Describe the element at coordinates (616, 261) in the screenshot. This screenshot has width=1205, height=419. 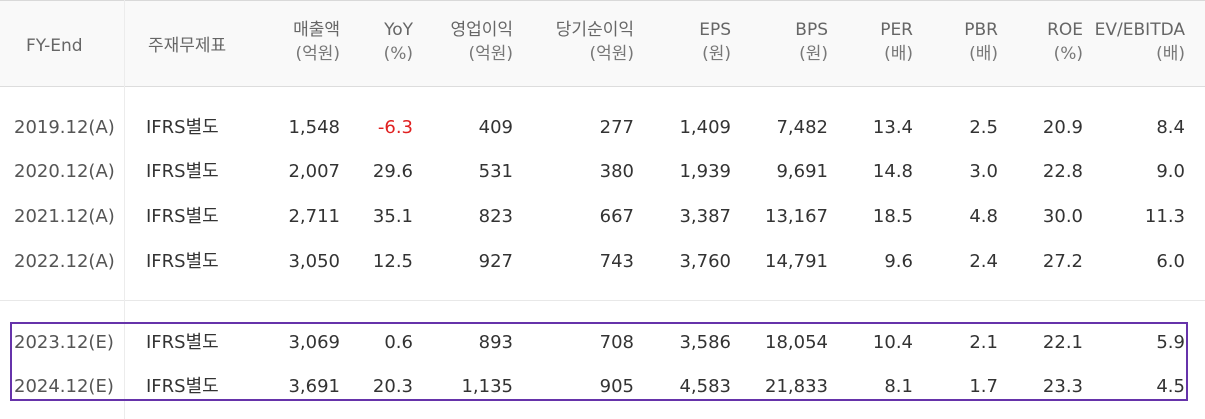
I see `row-net-income: 743` at that location.